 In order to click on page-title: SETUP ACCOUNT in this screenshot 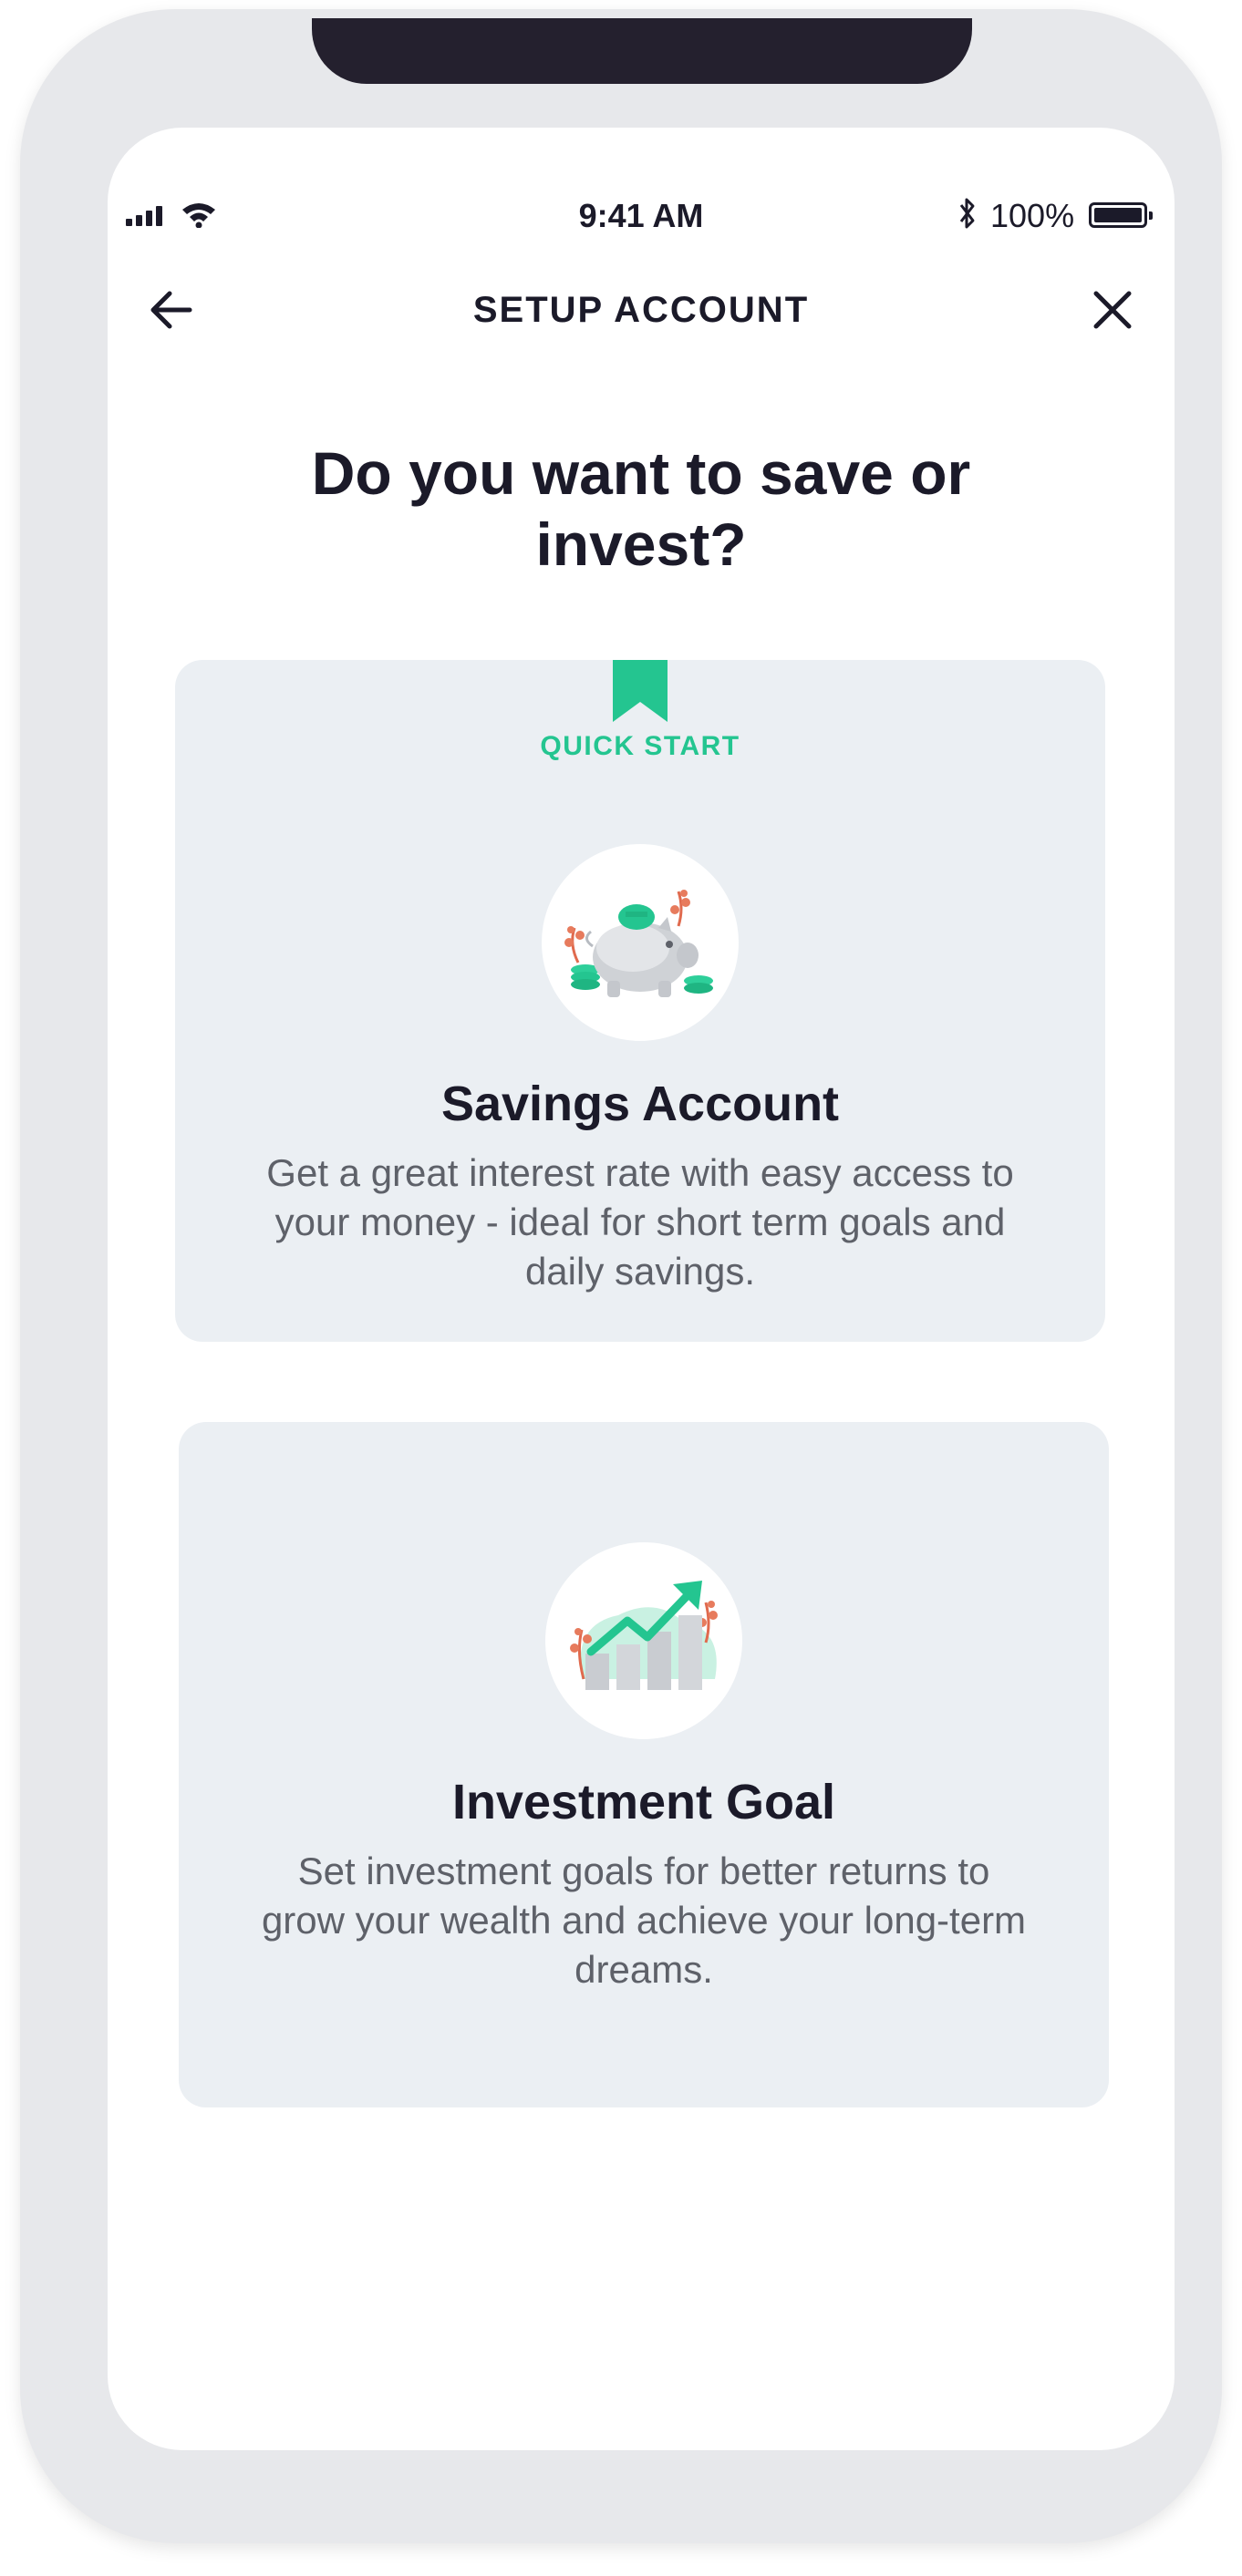, I will do `click(641, 310)`.